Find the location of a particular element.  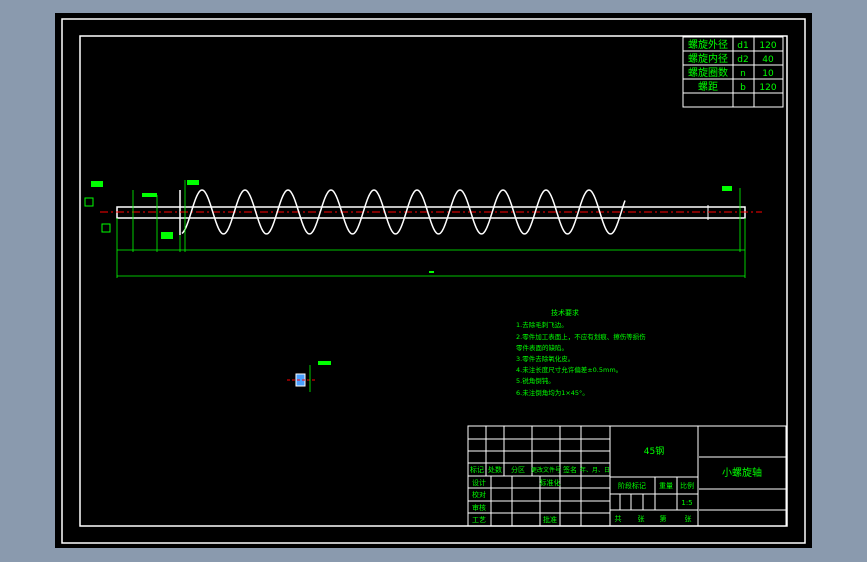

tb-sheets: 第 is located at coordinates (663, 518).